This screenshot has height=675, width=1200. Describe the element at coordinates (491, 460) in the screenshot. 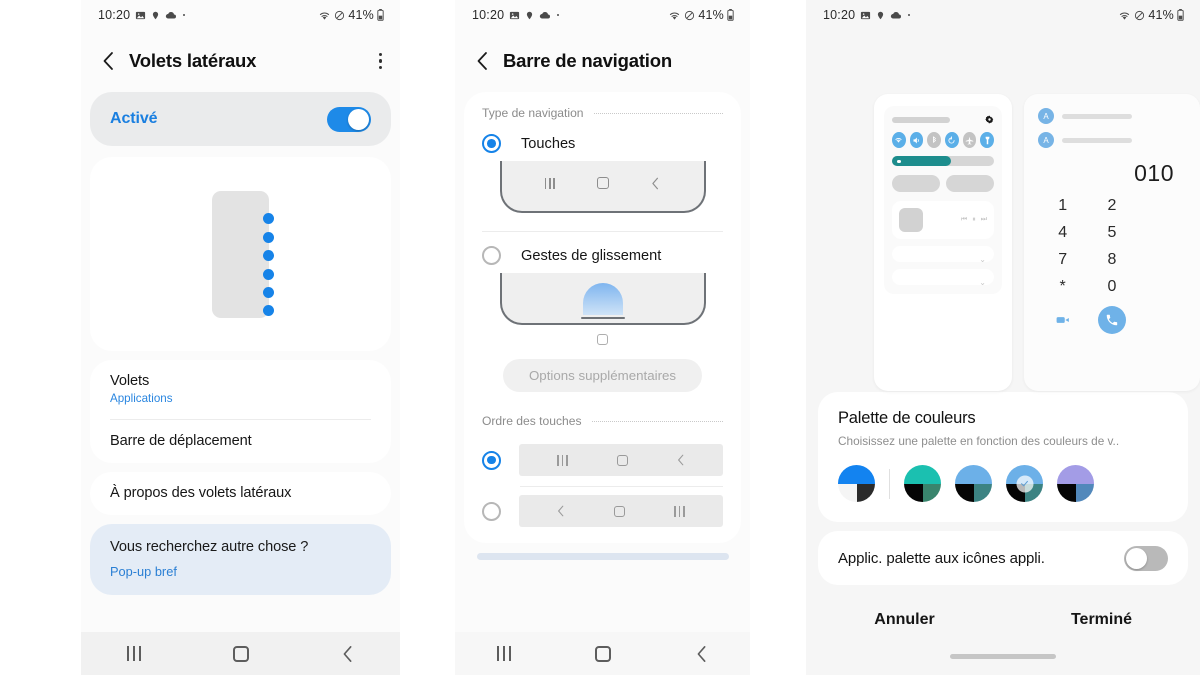

I see `radio-order-1-selected` at that location.